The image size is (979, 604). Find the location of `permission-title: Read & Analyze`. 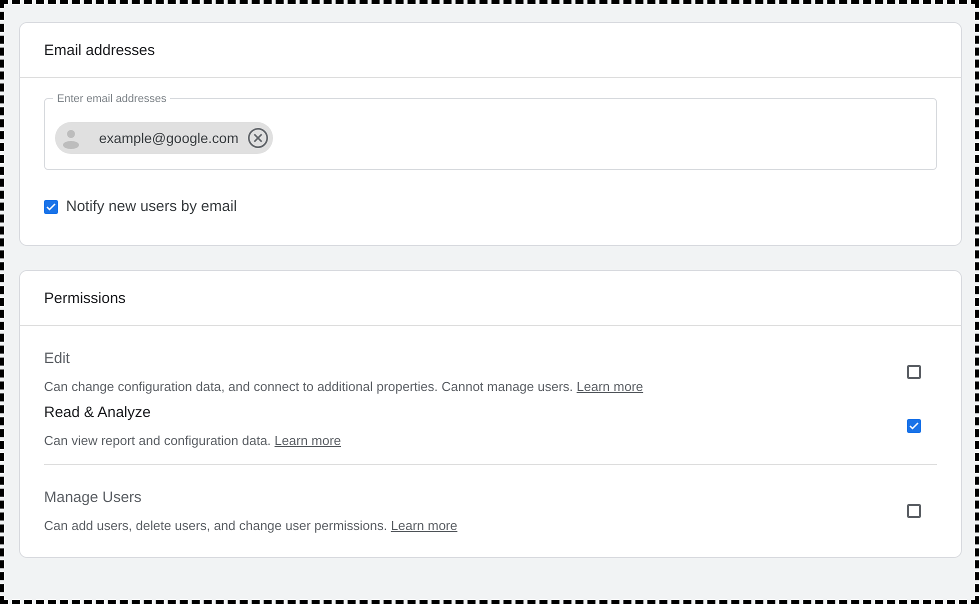

permission-title: Read & Analyze is located at coordinates (98, 412).